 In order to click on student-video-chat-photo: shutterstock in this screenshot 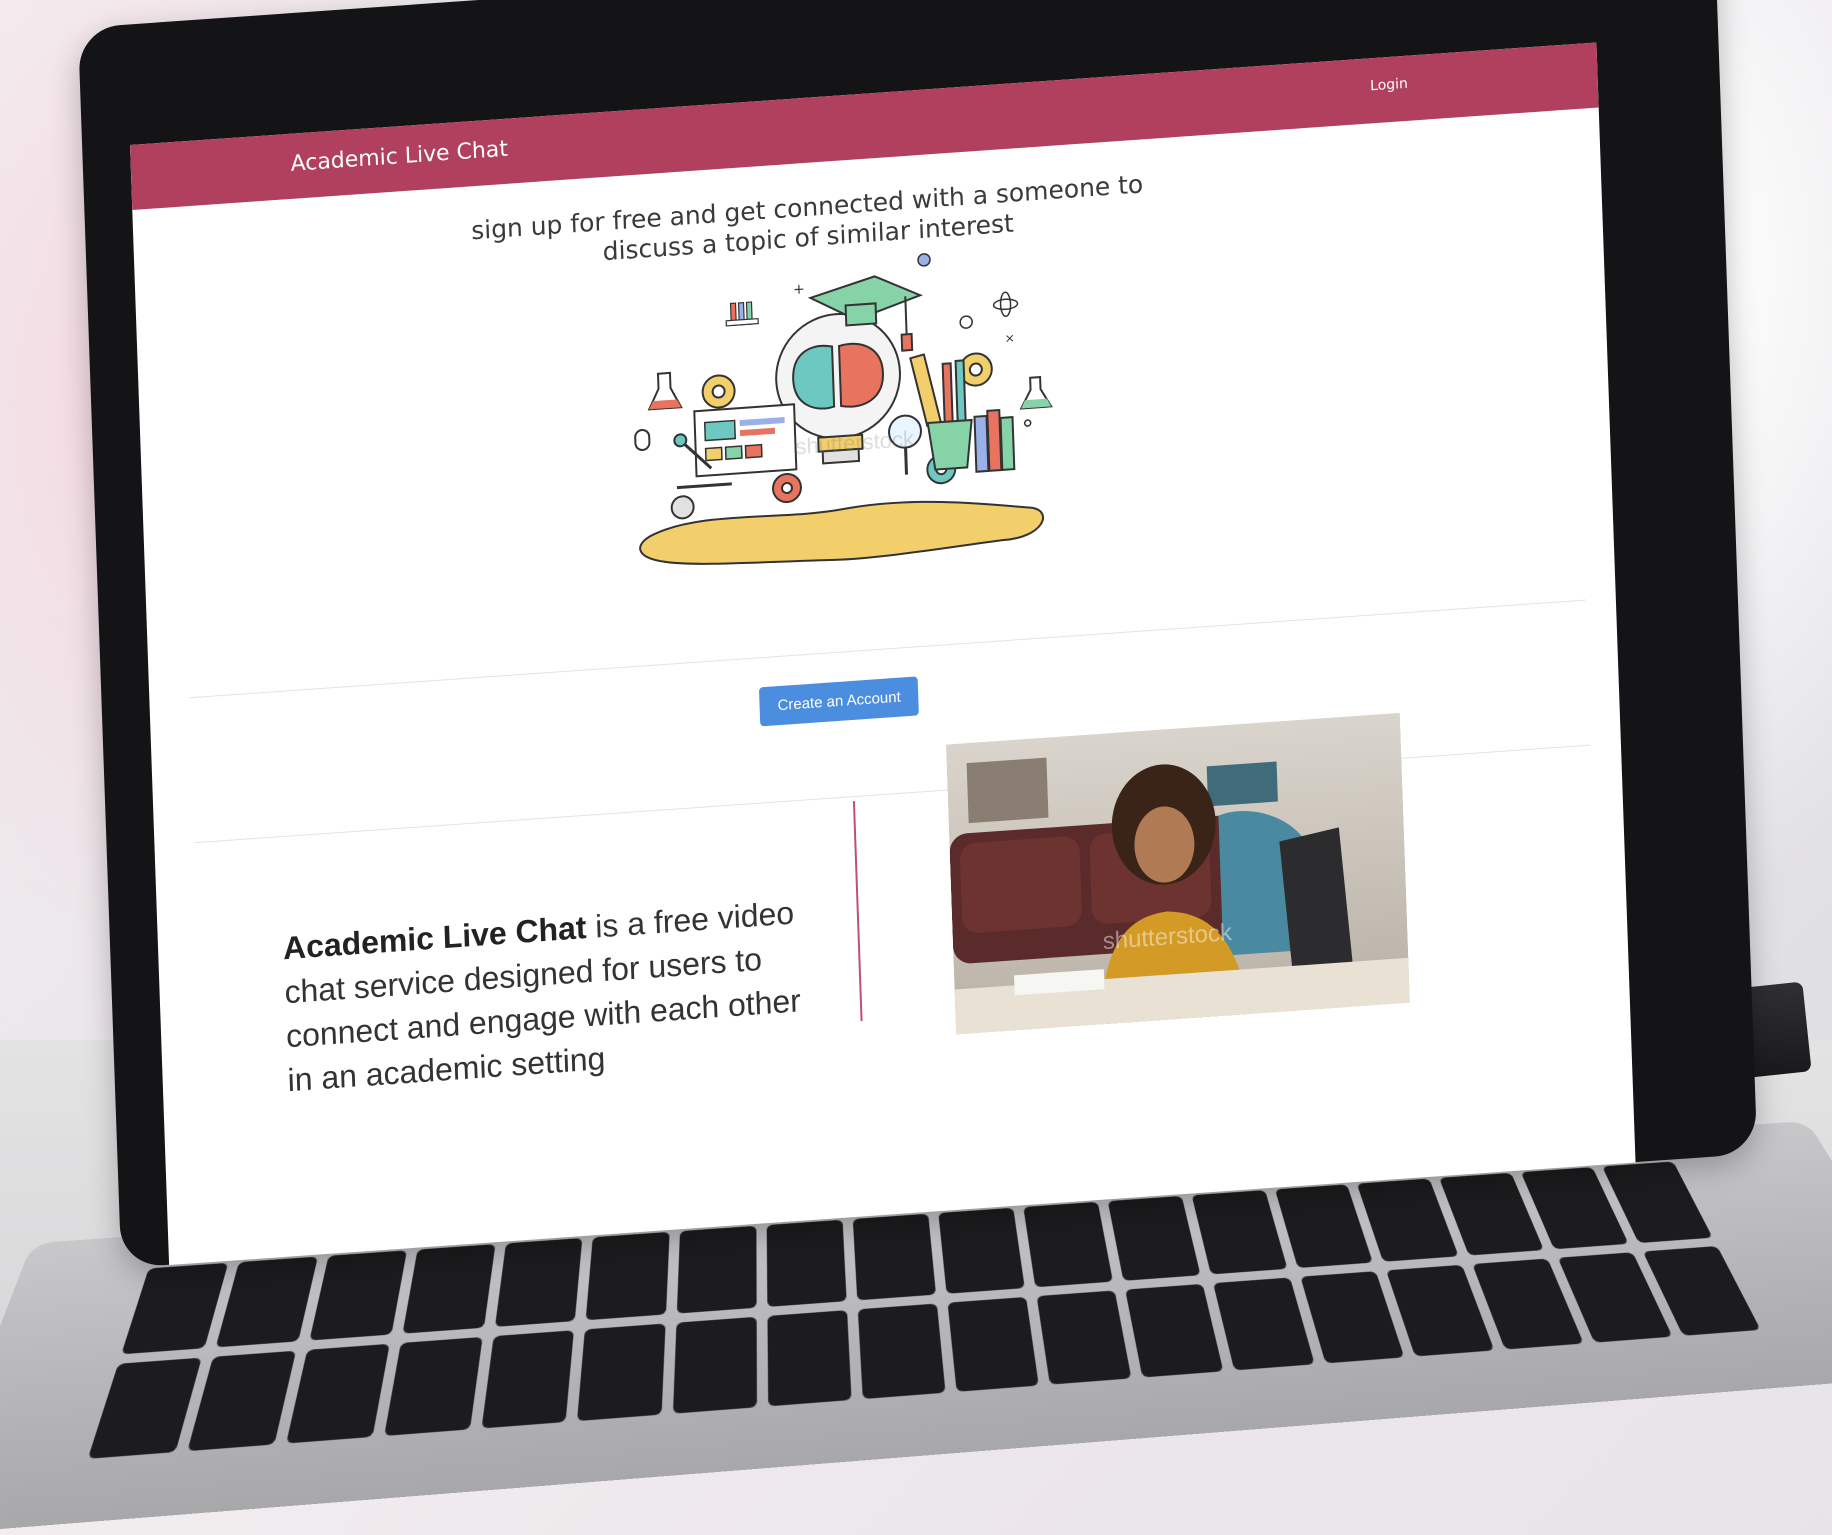, I will do `click(1177, 873)`.